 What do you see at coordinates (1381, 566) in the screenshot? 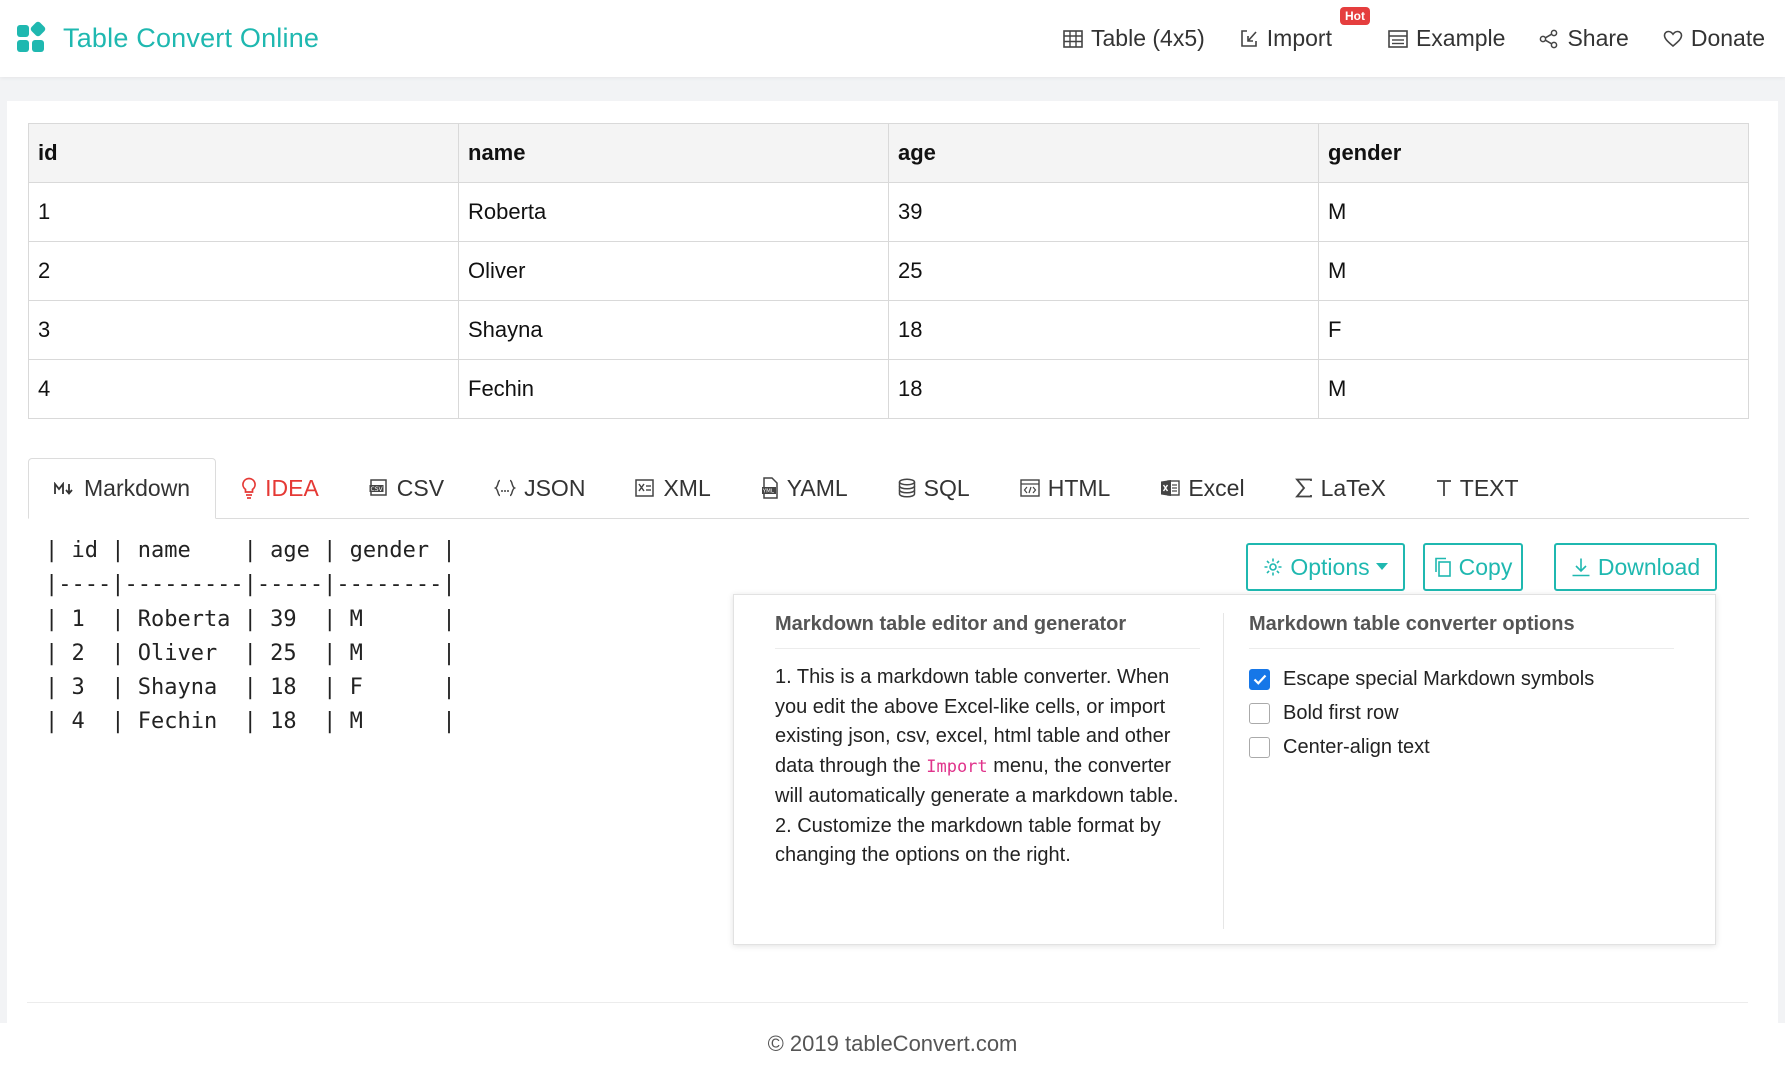
I see `caret-down-icon` at bounding box center [1381, 566].